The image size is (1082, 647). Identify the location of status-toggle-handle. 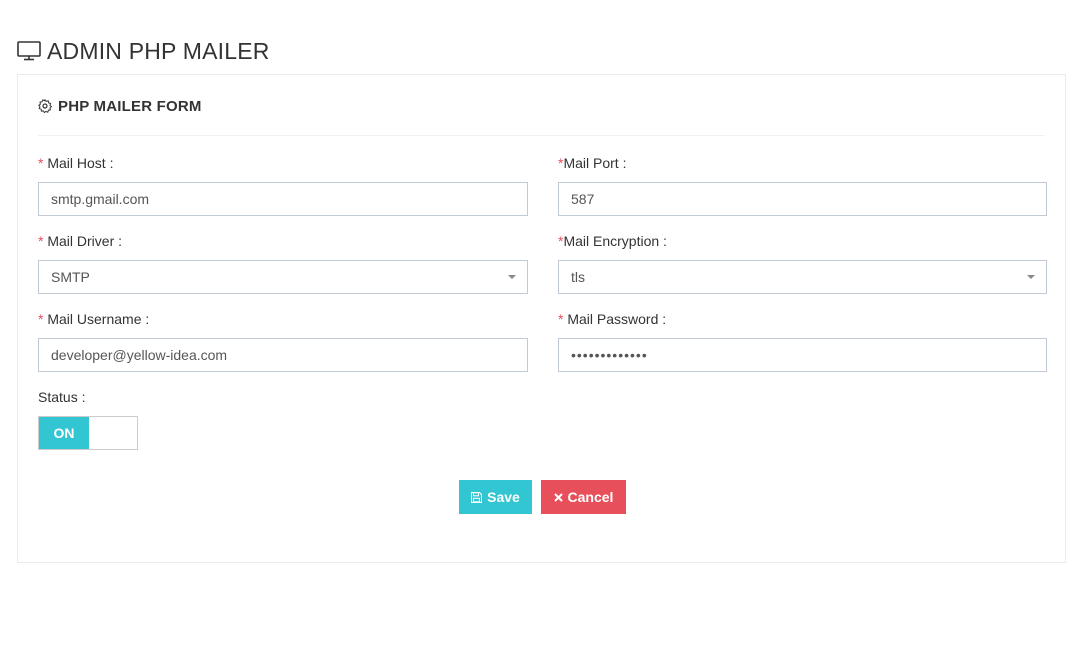
(113, 433).